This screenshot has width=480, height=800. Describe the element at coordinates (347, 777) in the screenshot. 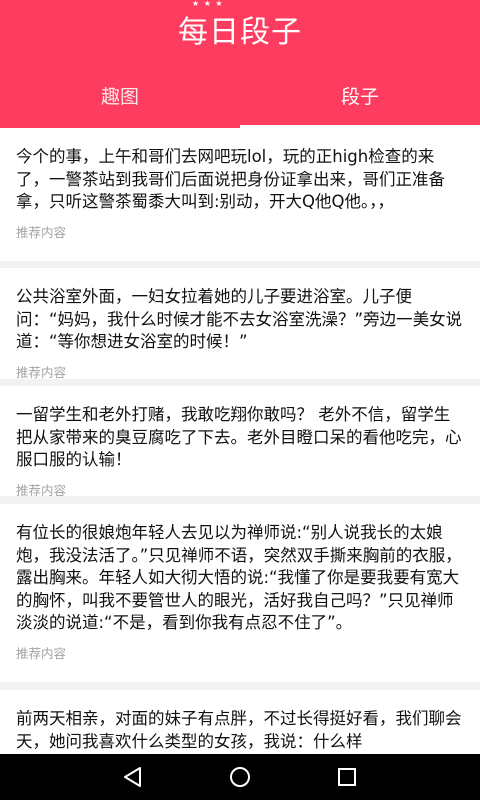

I see `recents-icon` at that location.